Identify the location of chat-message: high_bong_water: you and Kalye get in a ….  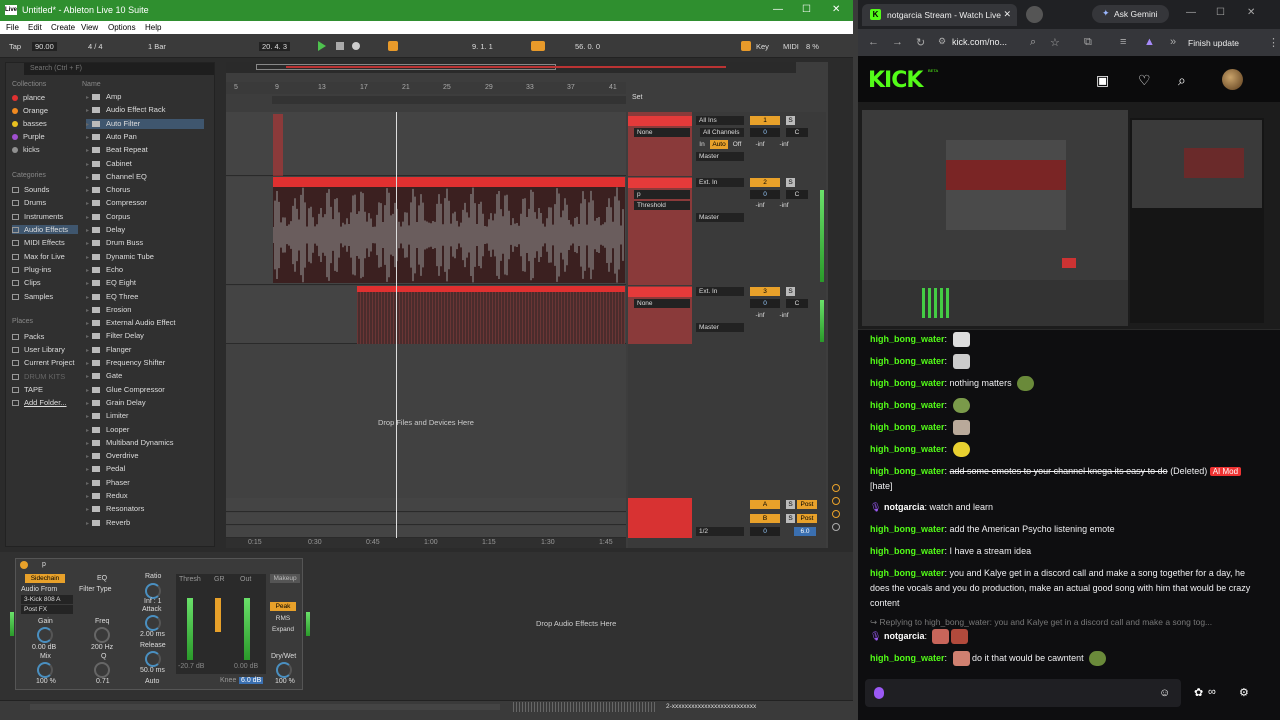
(1067, 588).